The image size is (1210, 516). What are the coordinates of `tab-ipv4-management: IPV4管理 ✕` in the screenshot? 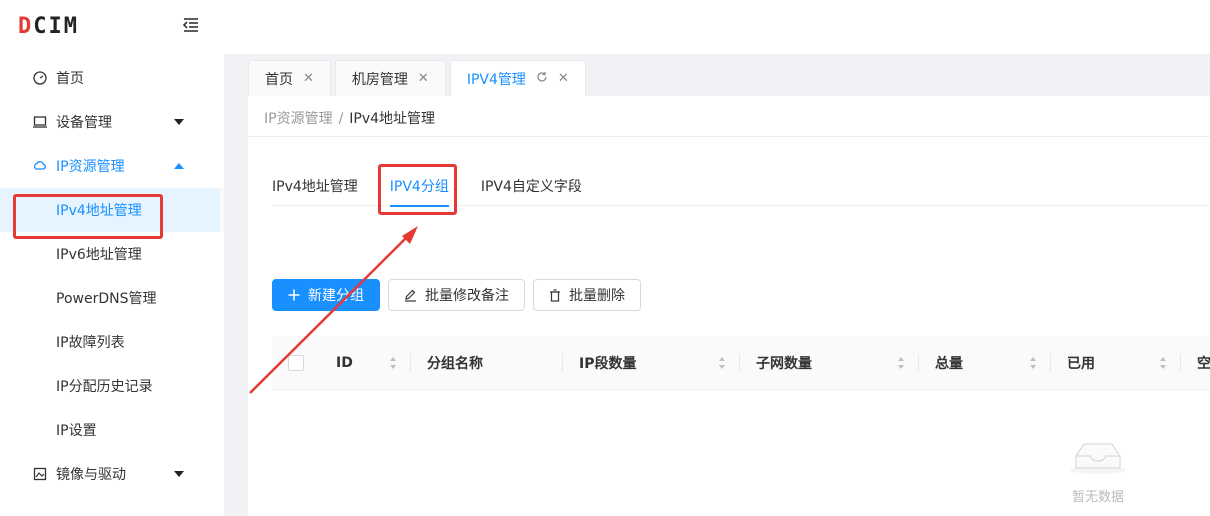 It's located at (517, 78).